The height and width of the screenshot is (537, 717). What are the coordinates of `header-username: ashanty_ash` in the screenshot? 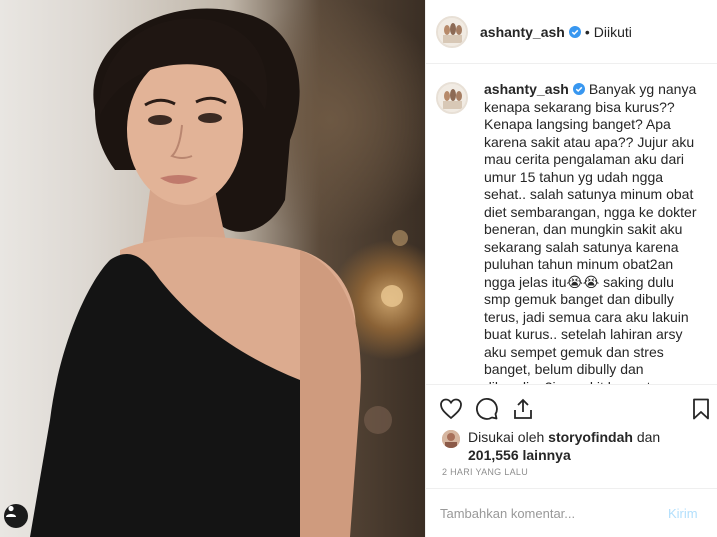 It's located at (522, 32).